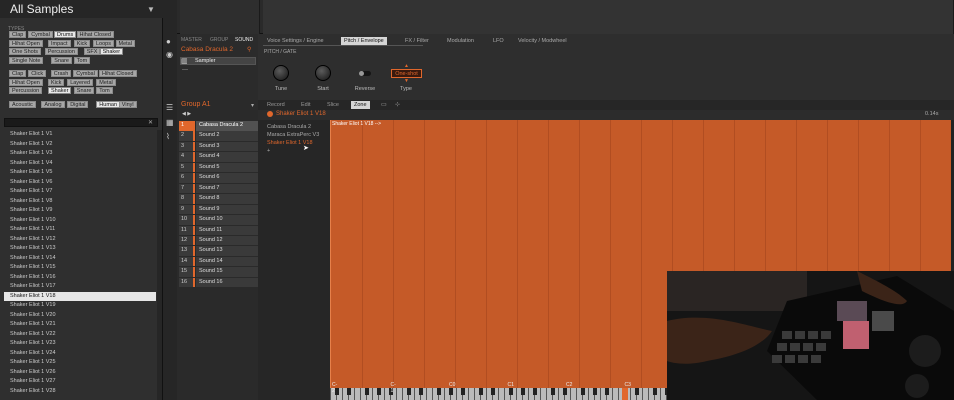 This screenshot has width=954, height=400. I want to click on list-item: Shaker Eliot 1 V9, so click(80, 211).